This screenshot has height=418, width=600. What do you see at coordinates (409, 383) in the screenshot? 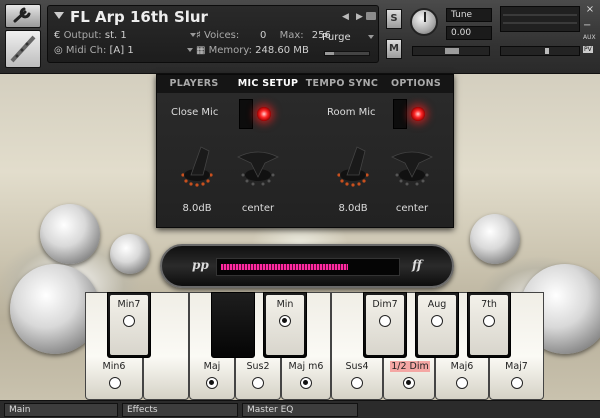
I see `chord-radio-half-dim` at bounding box center [409, 383].